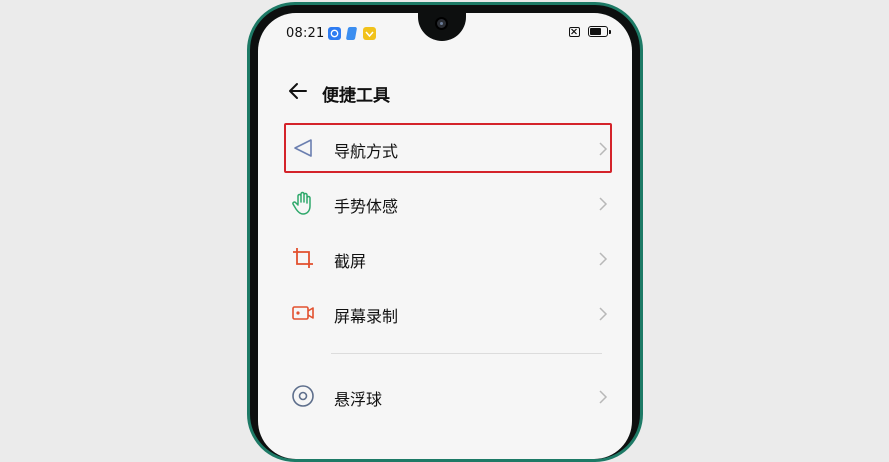  I want to click on settings-item-screen-record: 屏幕录制, so click(445, 313).